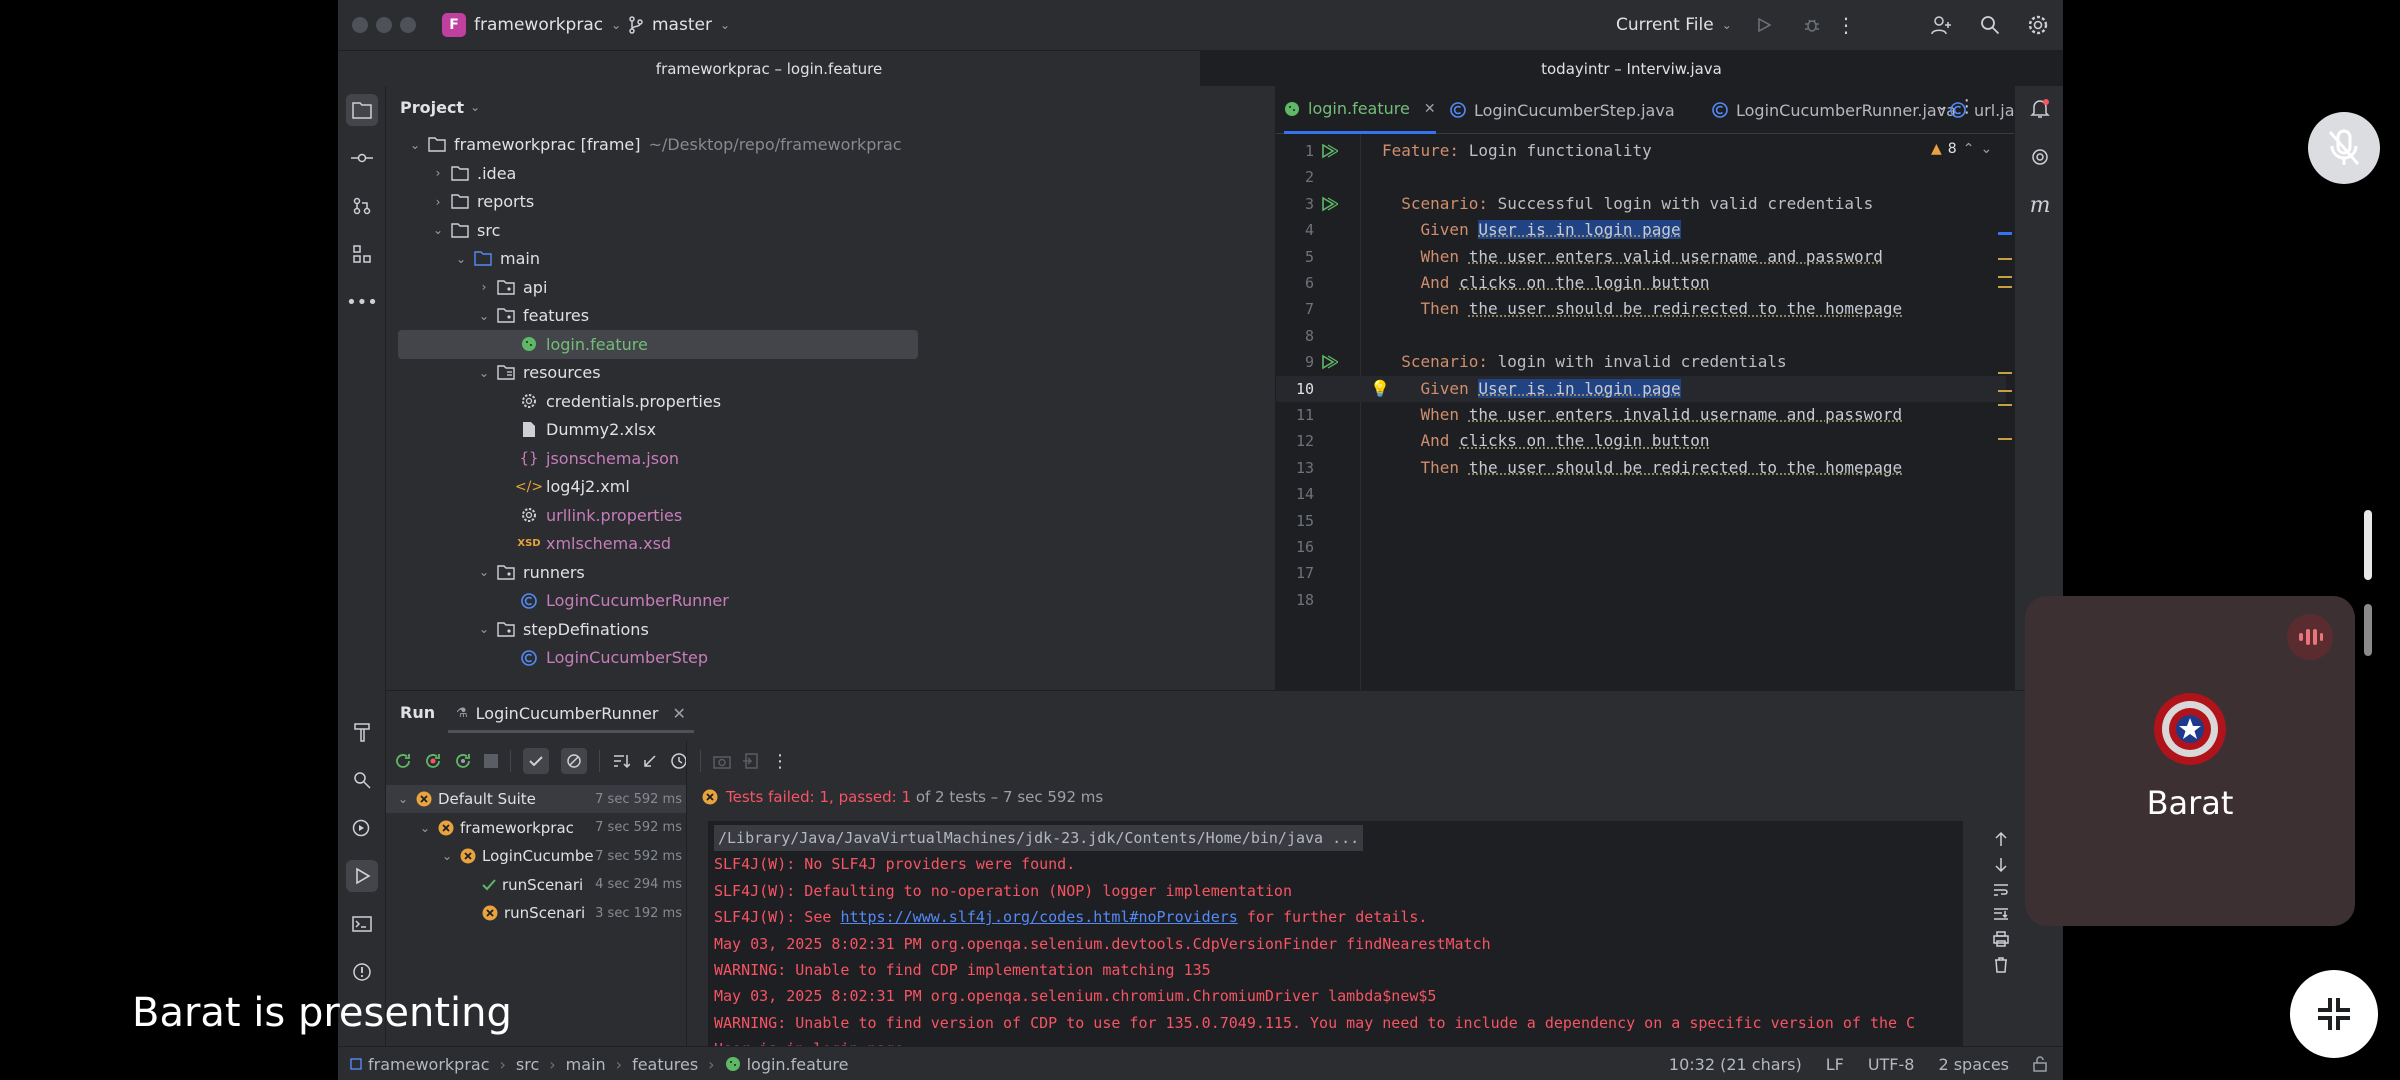 This screenshot has width=2400, height=1080. I want to click on run-tab: ⚗ LoginCucumberRunner ✕, so click(571, 715).